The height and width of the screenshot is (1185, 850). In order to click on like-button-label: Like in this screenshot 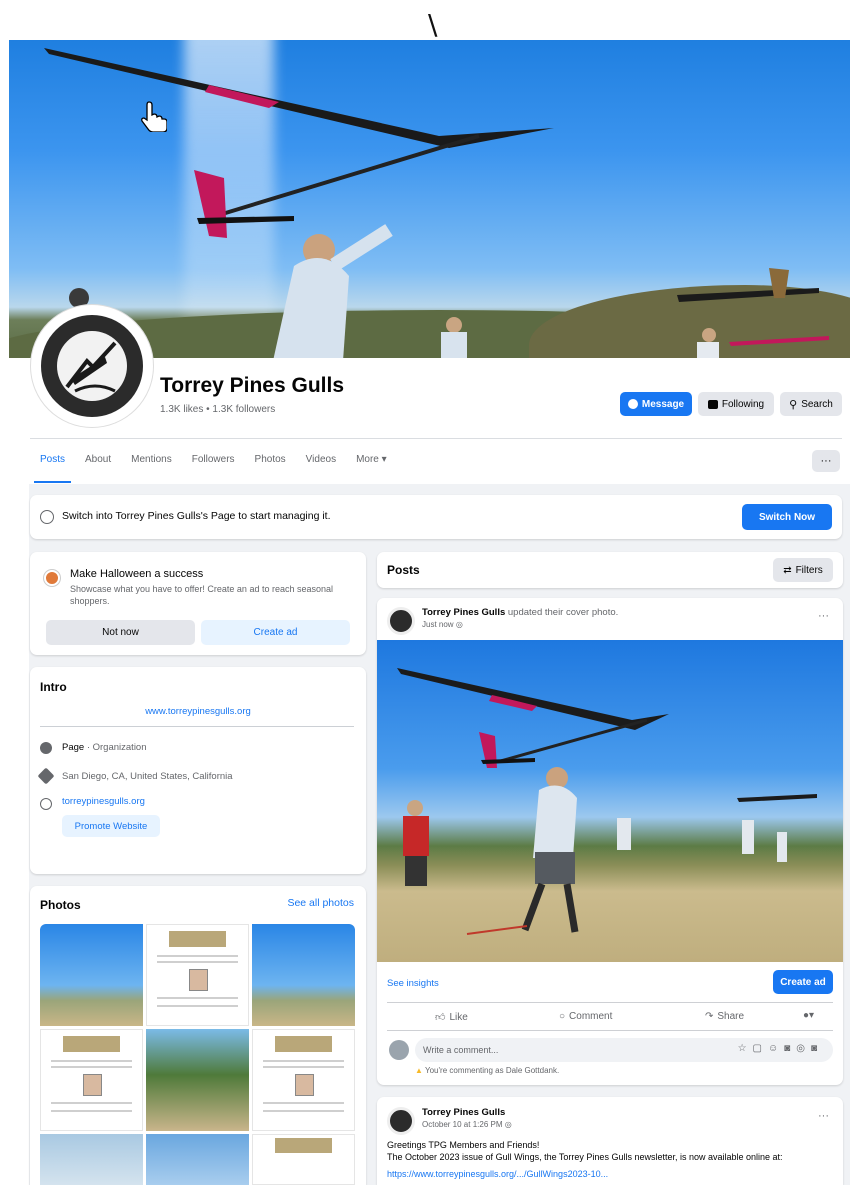, I will do `click(458, 1017)`.